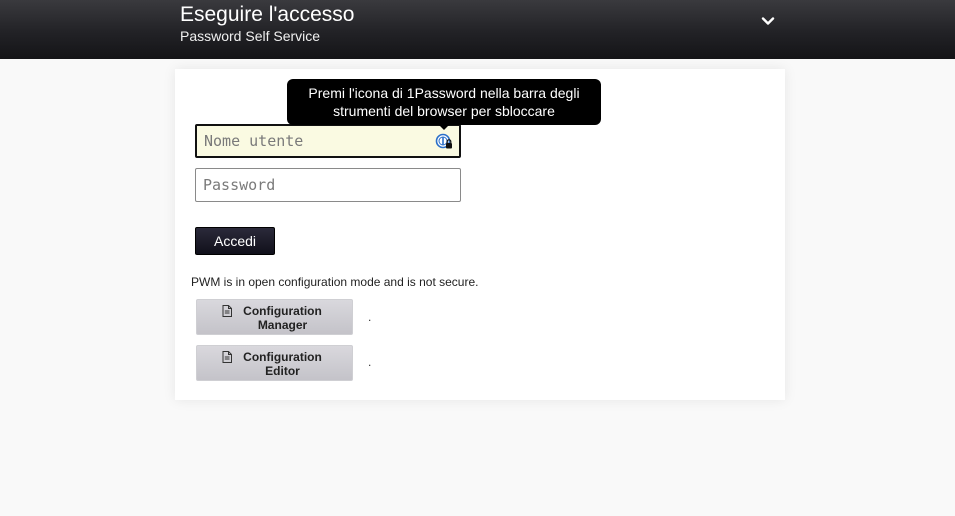 The image size is (955, 516). Describe the element at coordinates (282, 318) in the screenshot. I see `configuration-manager-label: Configuration Manager` at that location.